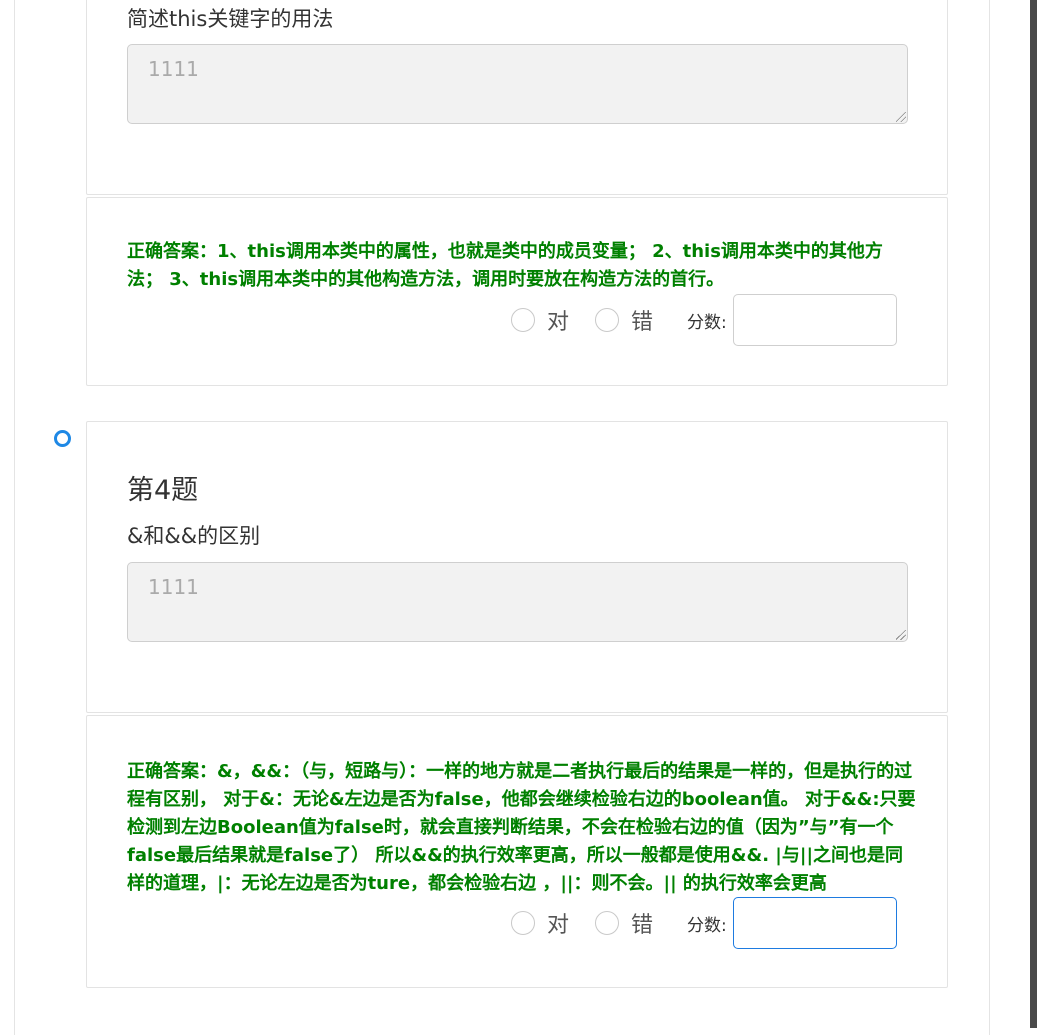 The image size is (1037, 1035). I want to click on question-text: 简述this关键字的用法, so click(230, 19).